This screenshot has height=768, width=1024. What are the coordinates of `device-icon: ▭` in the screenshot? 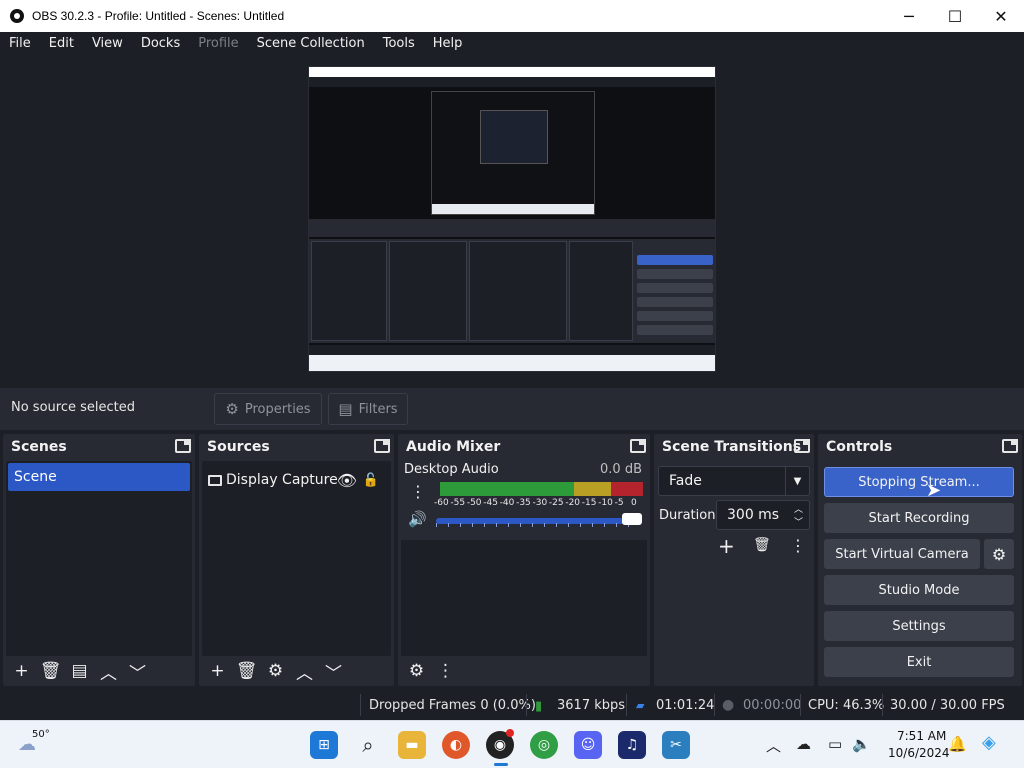 It's located at (835, 744).